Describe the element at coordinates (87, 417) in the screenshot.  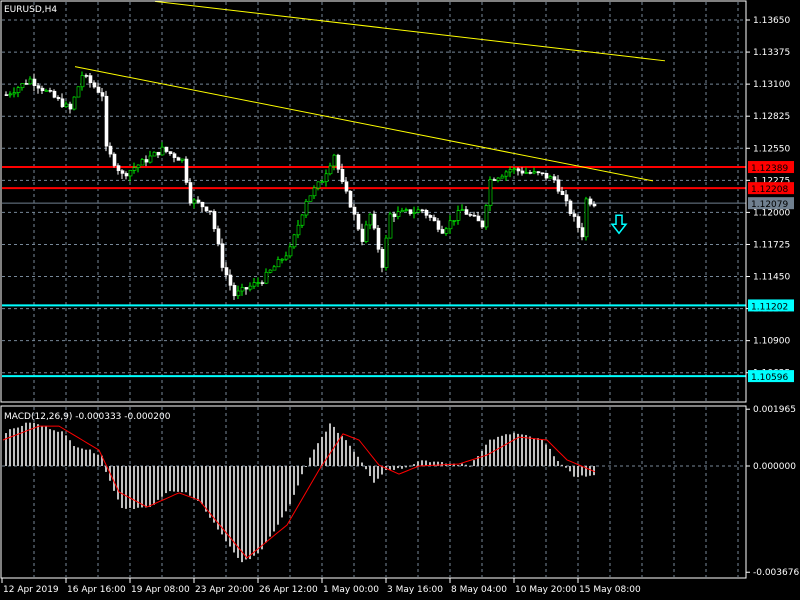
I see `macd-label: MACD(12,26,9) -0.000333 -0.000200` at that location.